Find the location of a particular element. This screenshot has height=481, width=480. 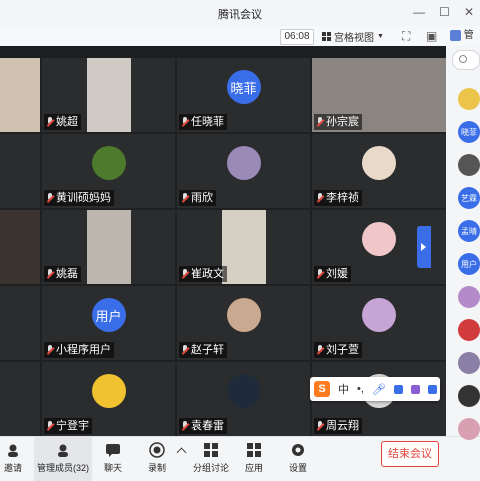

close-icon: ✕ is located at coordinates (469, 12).